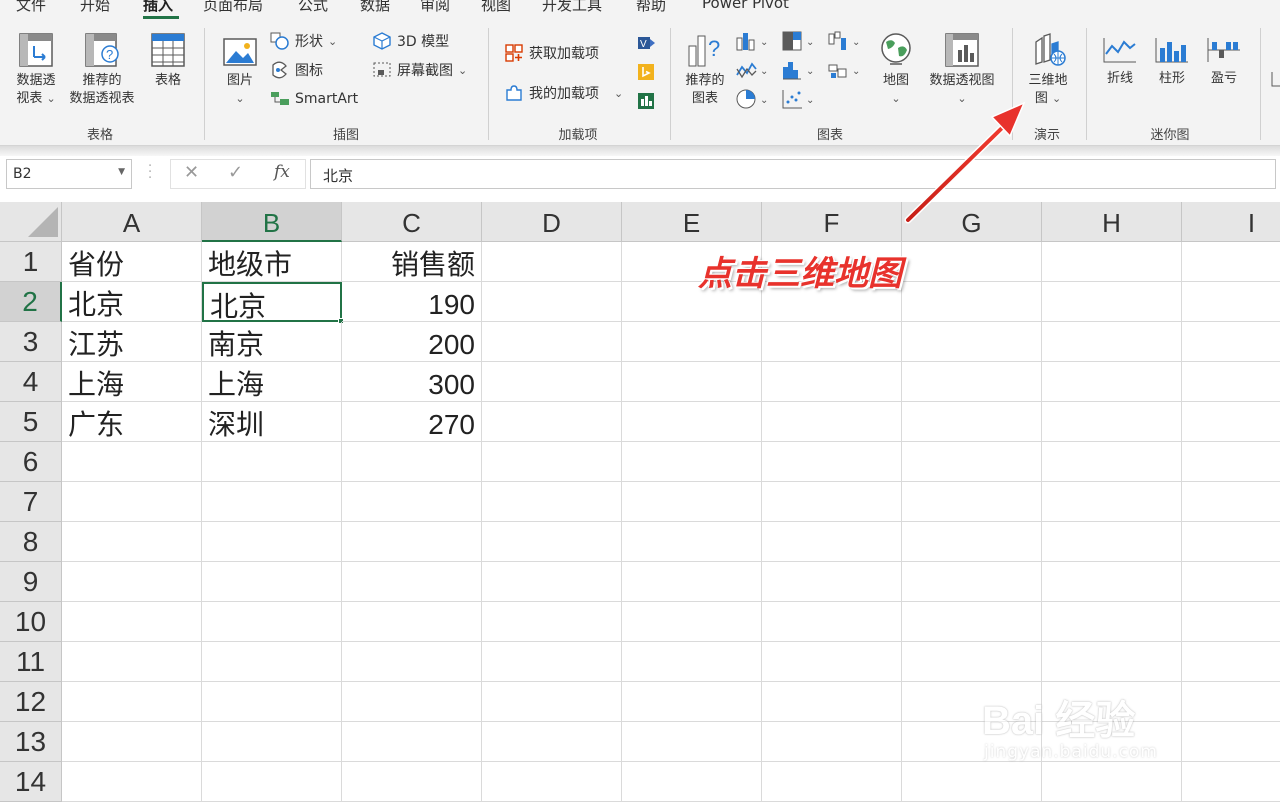 This screenshot has width=1280, height=802. Describe the element at coordinates (272, 462) in the screenshot. I see `cell-b6` at that location.